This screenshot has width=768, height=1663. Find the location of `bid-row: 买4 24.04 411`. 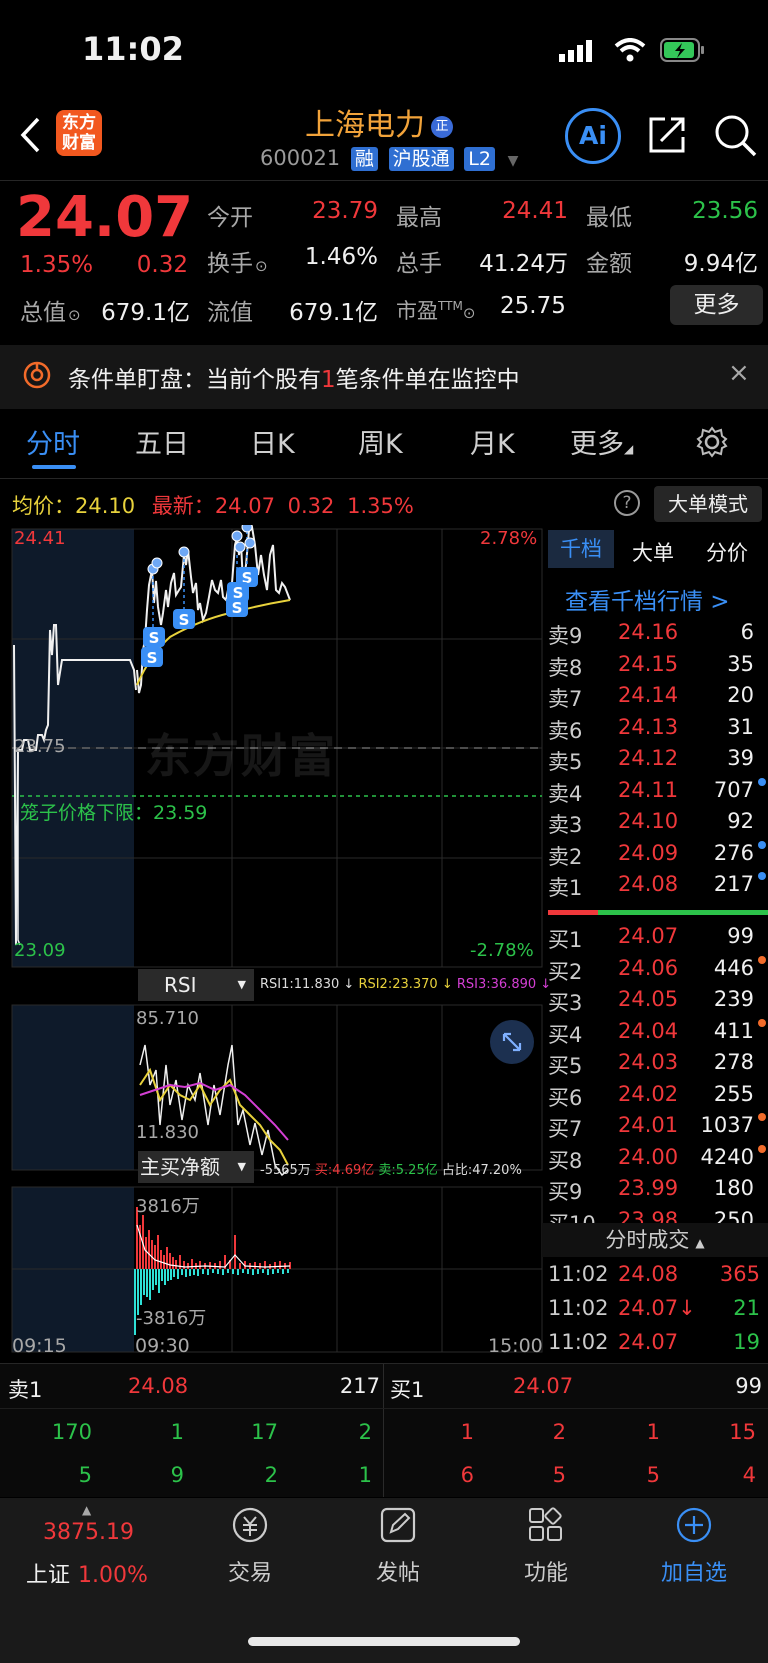

bid-row: 买4 24.04 411 is located at coordinates (658, 1034).